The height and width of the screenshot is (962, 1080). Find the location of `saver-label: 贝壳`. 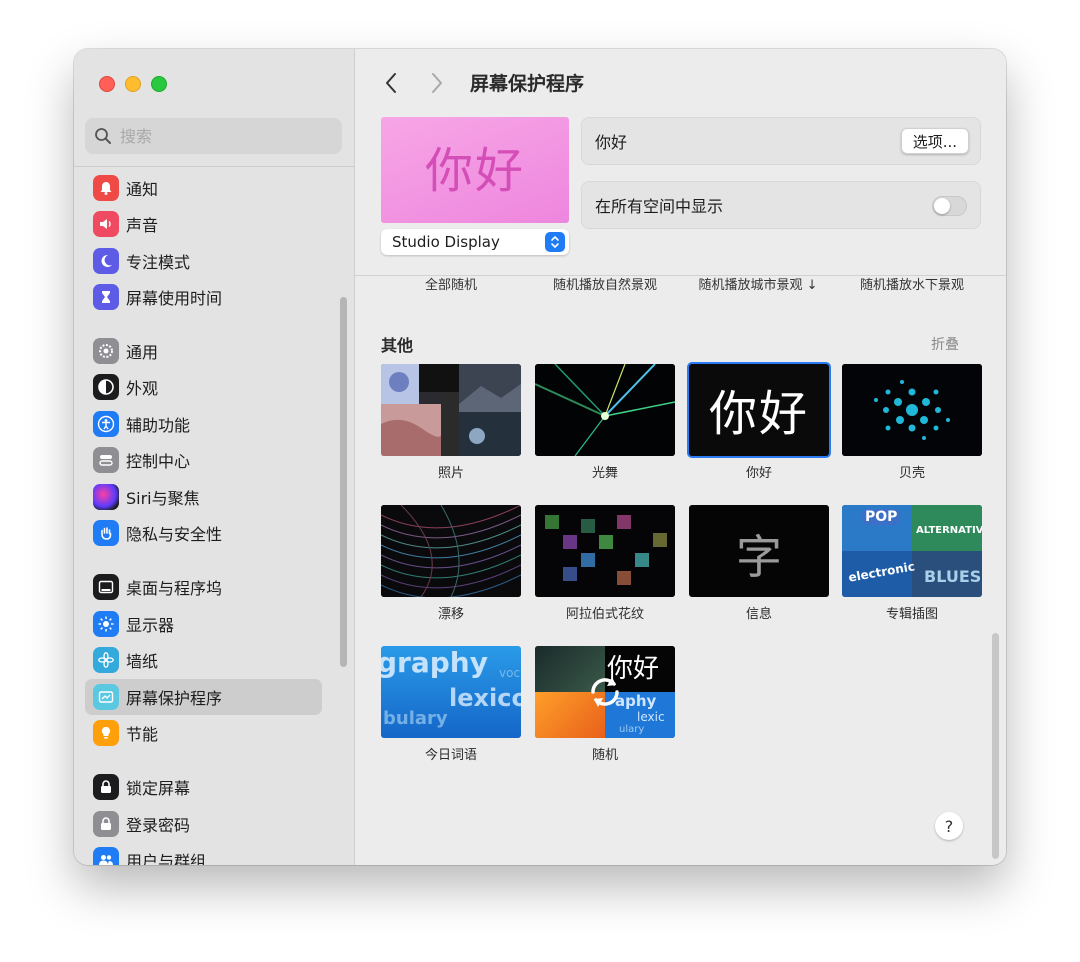

saver-label: 贝壳 is located at coordinates (911, 473).